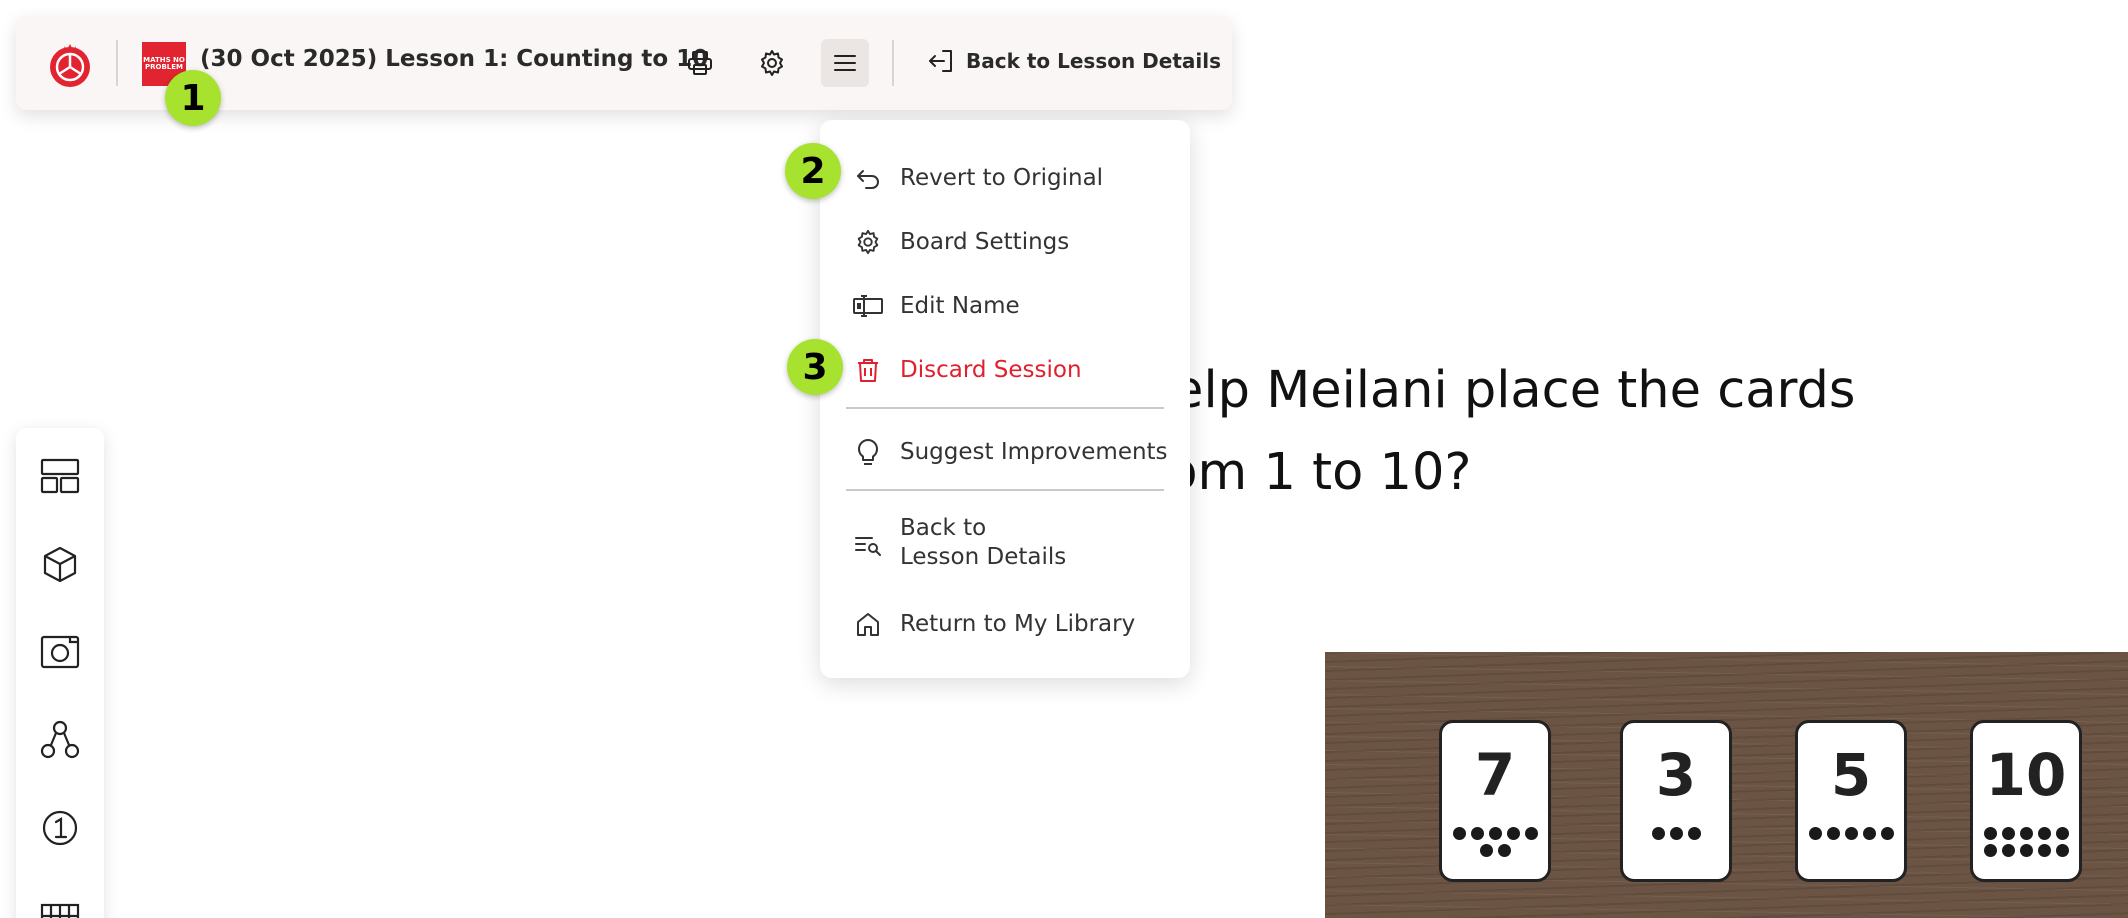  I want to click on hamburger-icon, so click(845, 63).